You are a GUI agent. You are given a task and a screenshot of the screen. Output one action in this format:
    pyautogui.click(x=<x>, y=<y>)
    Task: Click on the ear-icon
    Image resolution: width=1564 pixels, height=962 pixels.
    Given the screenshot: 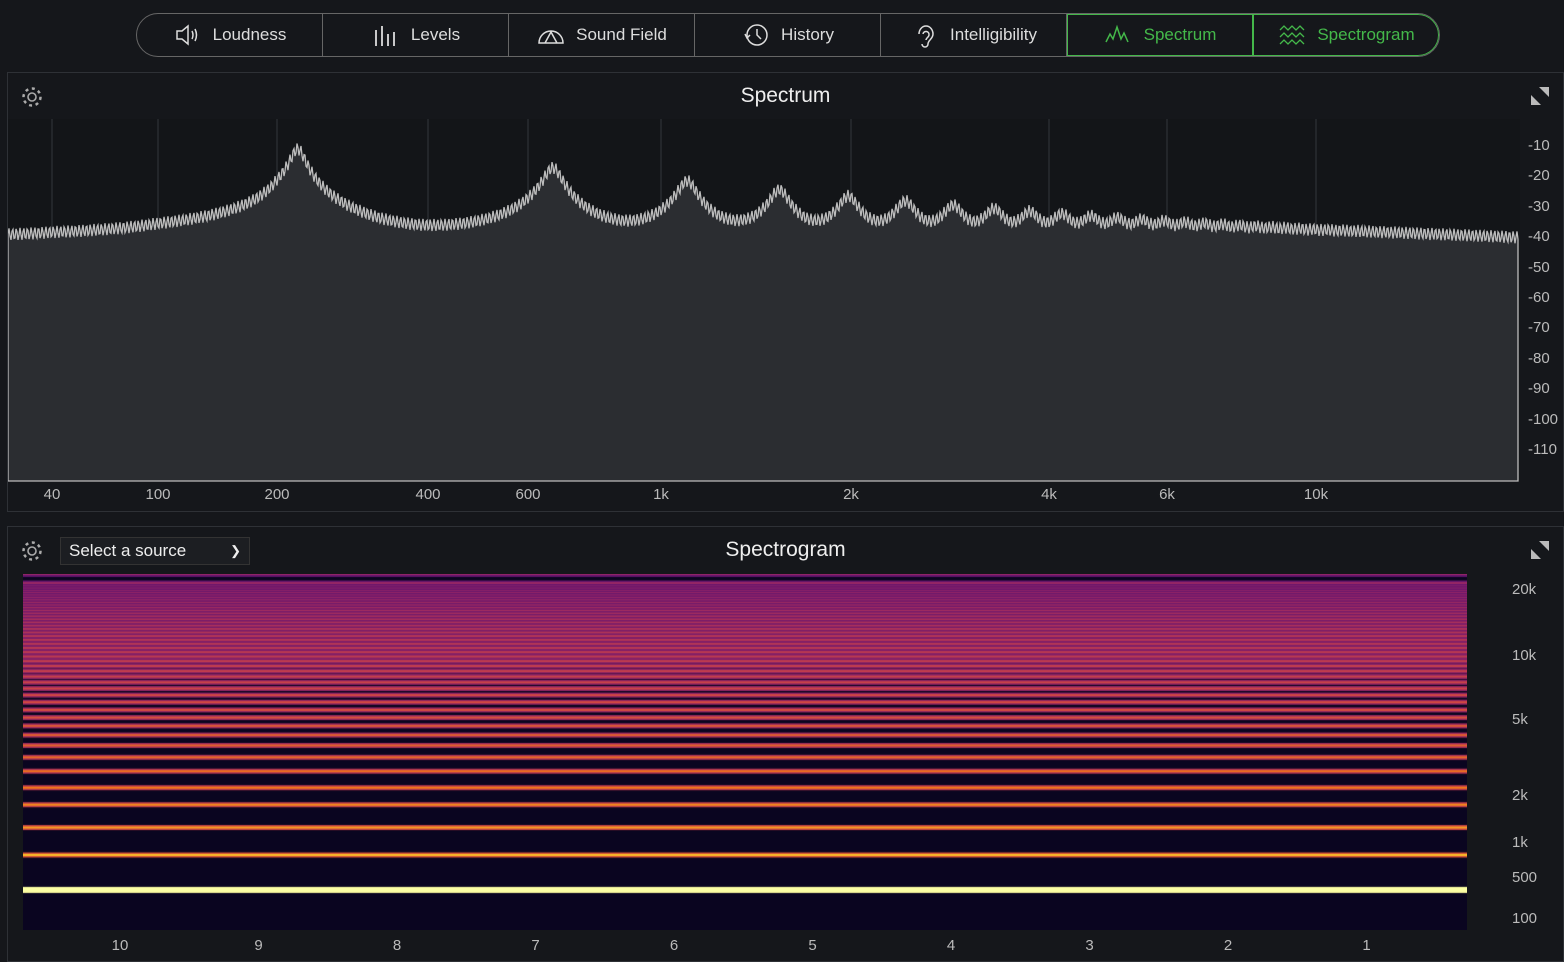 What is the action you would take?
    pyautogui.click(x=926, y=36)
    